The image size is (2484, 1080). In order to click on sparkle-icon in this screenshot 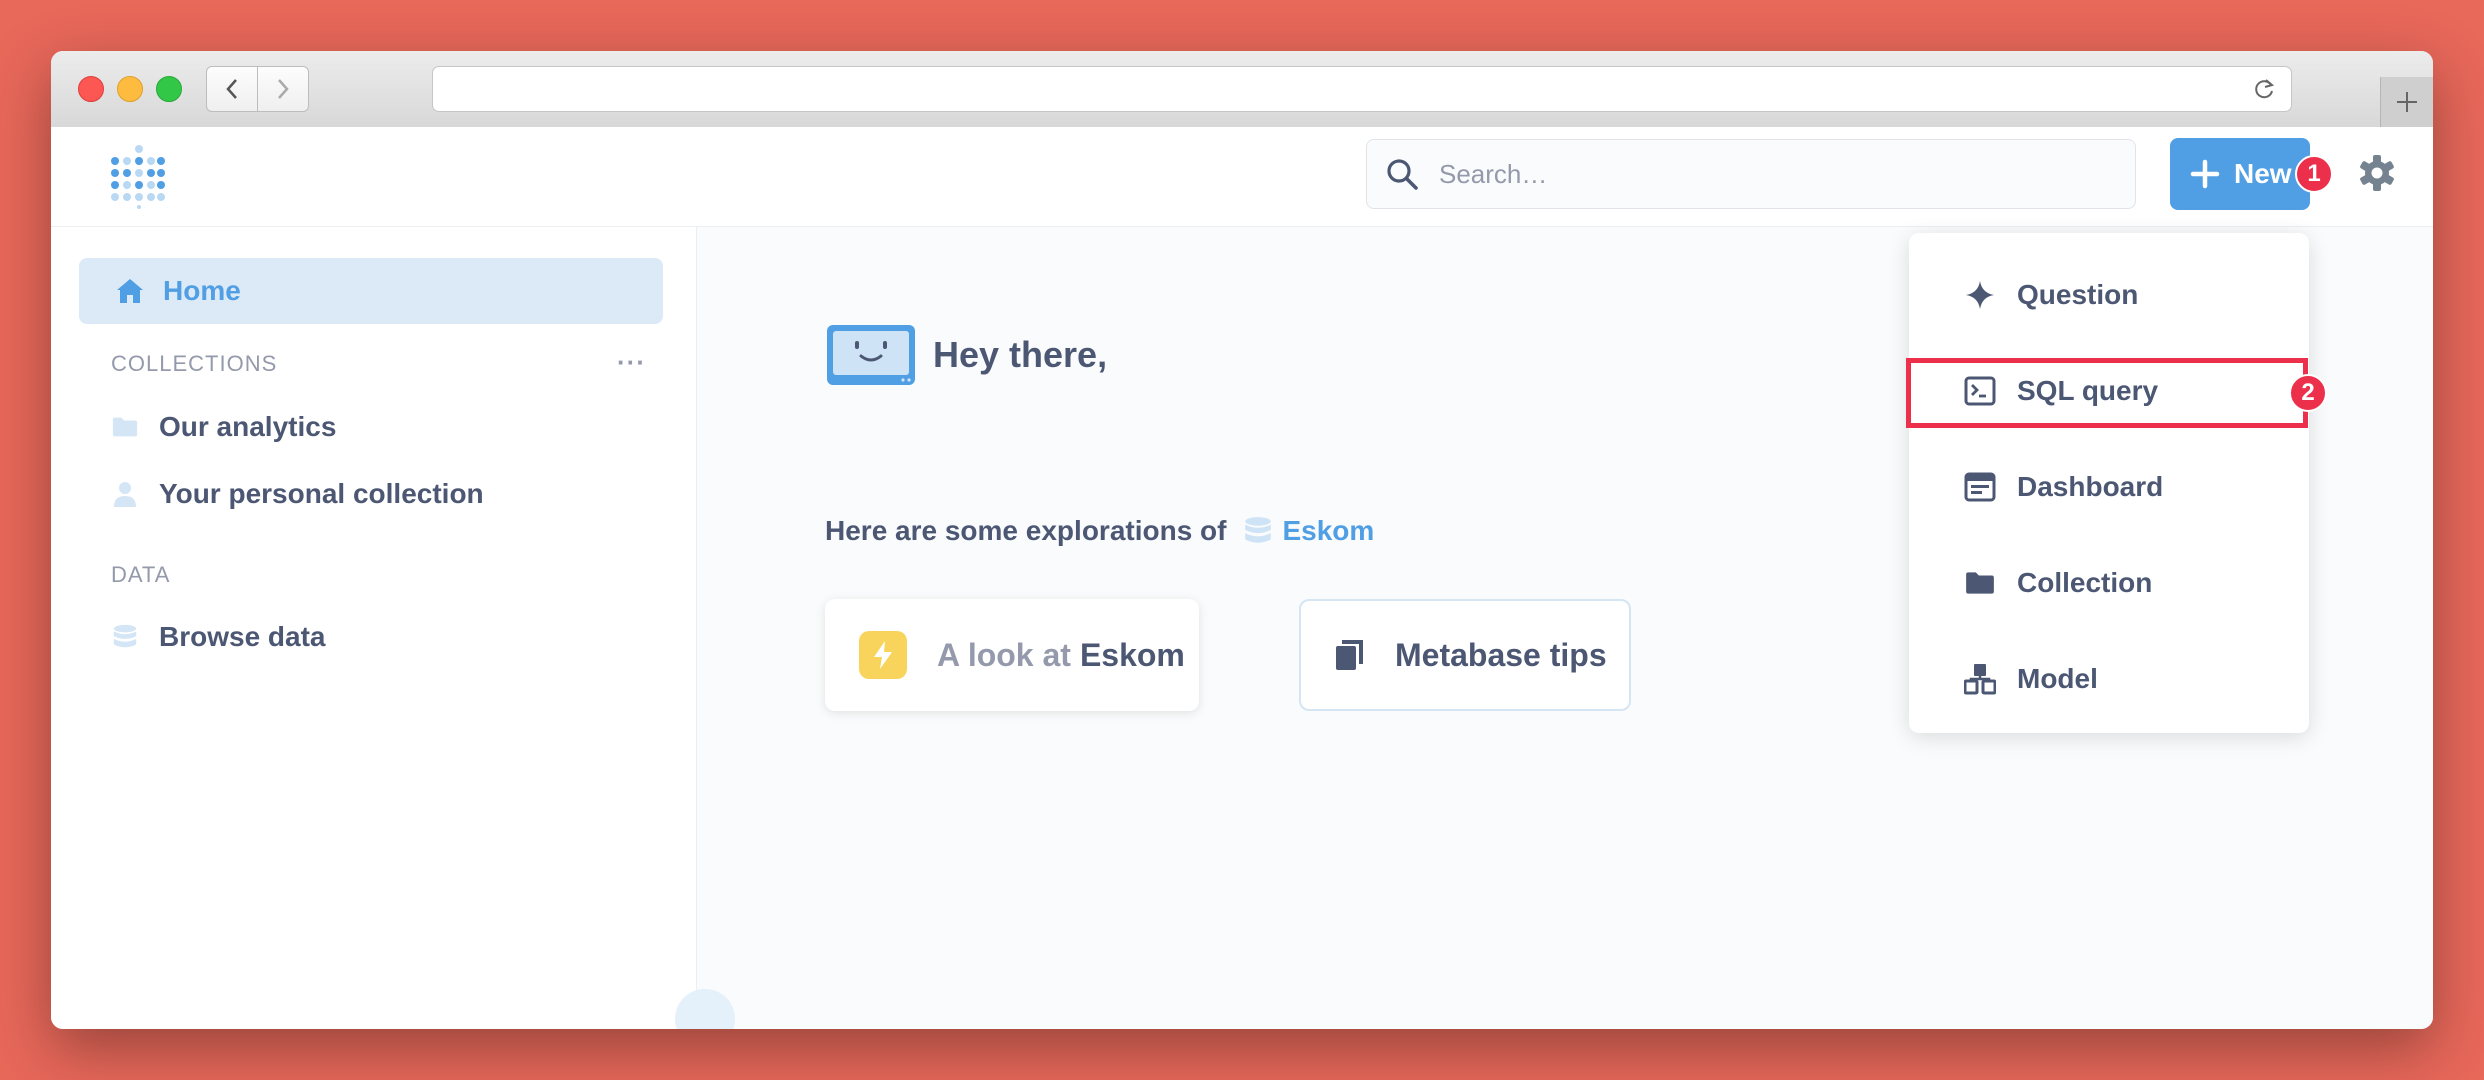, I will do `click(1980, 295)`.